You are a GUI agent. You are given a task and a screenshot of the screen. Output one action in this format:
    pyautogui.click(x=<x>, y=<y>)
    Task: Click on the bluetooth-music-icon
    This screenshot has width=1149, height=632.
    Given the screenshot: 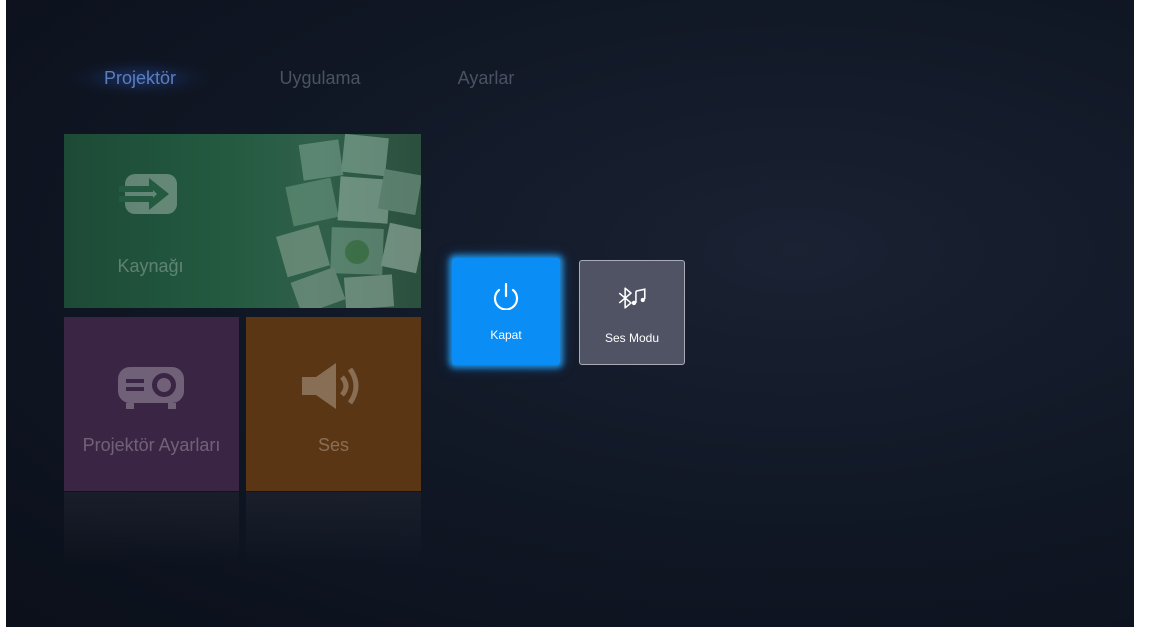 What is the action you would take?
    pyautogui.click(x=632, y=298)
    